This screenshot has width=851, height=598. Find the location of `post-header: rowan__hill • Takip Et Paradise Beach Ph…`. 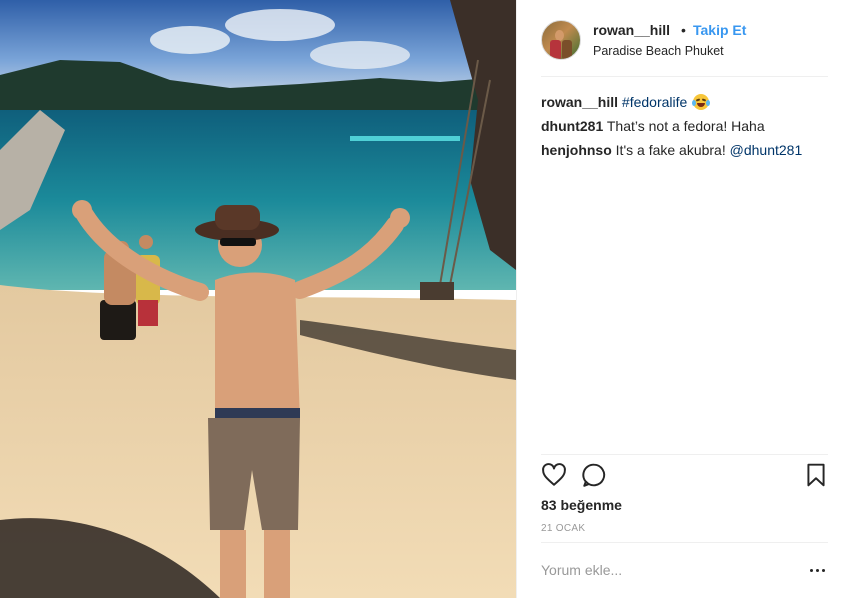

post-header: rowan__hill • Takip Et Paradise Beach Ph… is located at coordinates (686, 48).